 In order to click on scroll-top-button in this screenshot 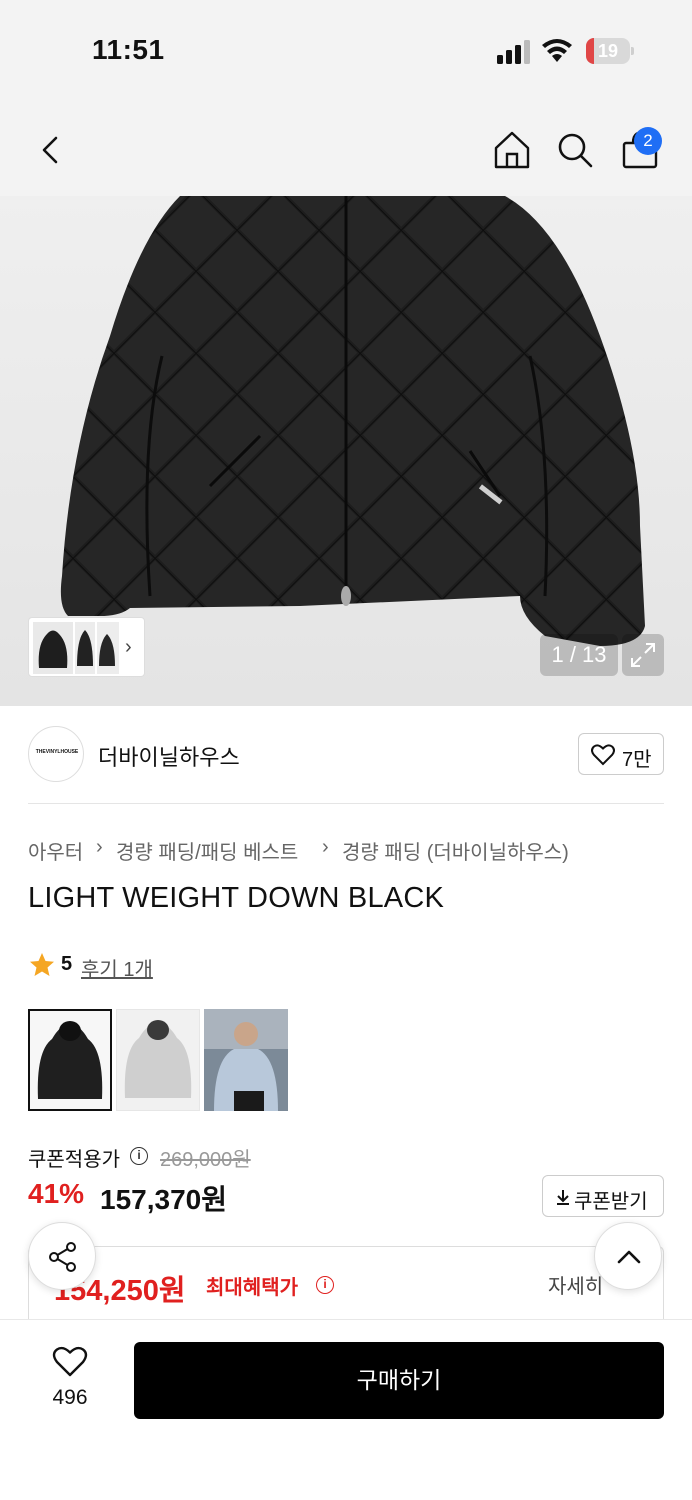, I will do `click(628, 1256)`.